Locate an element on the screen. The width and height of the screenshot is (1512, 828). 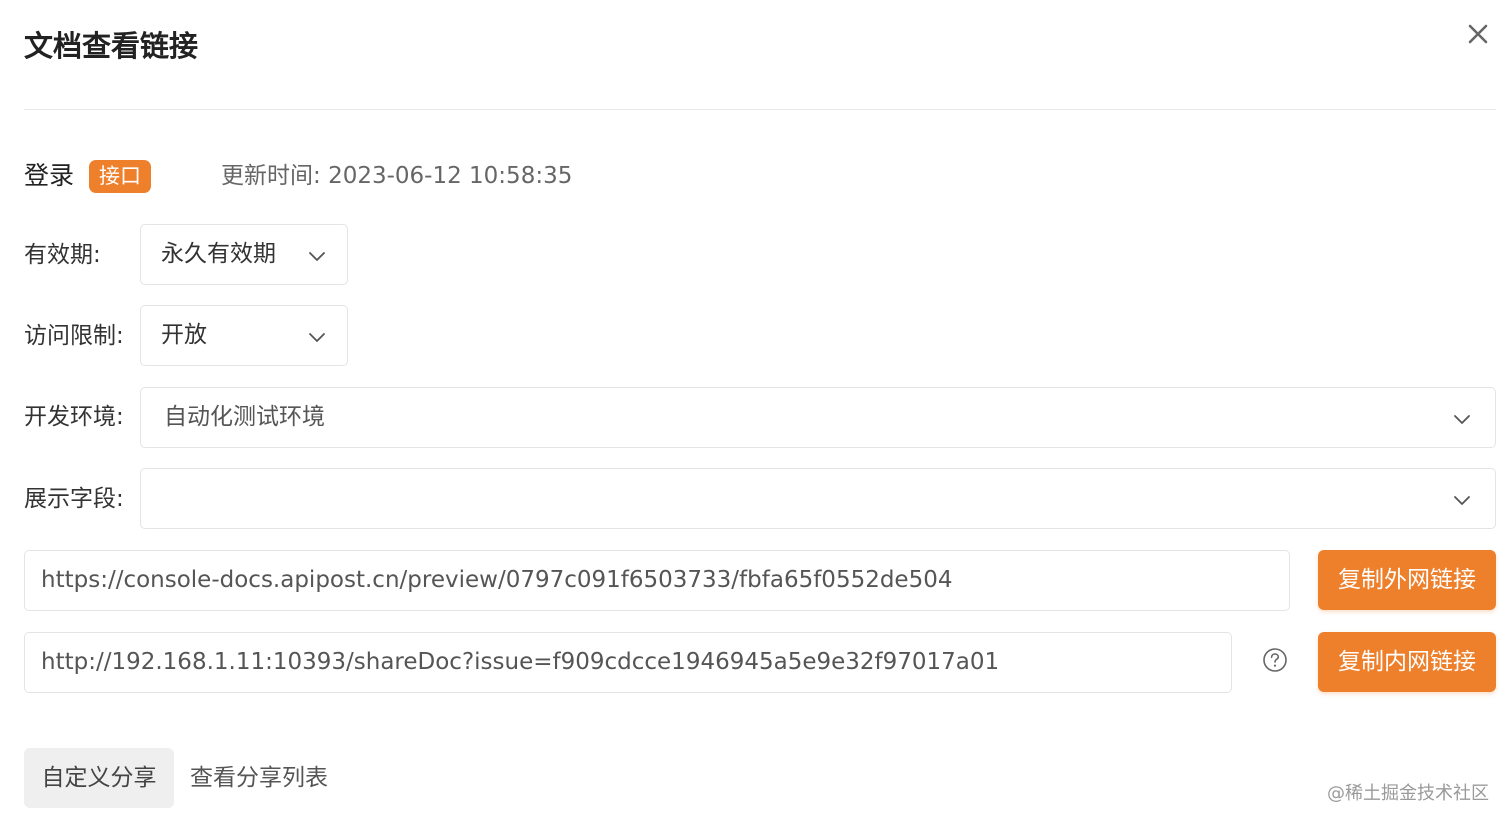
close-button is located at coordinates (1478, 34).